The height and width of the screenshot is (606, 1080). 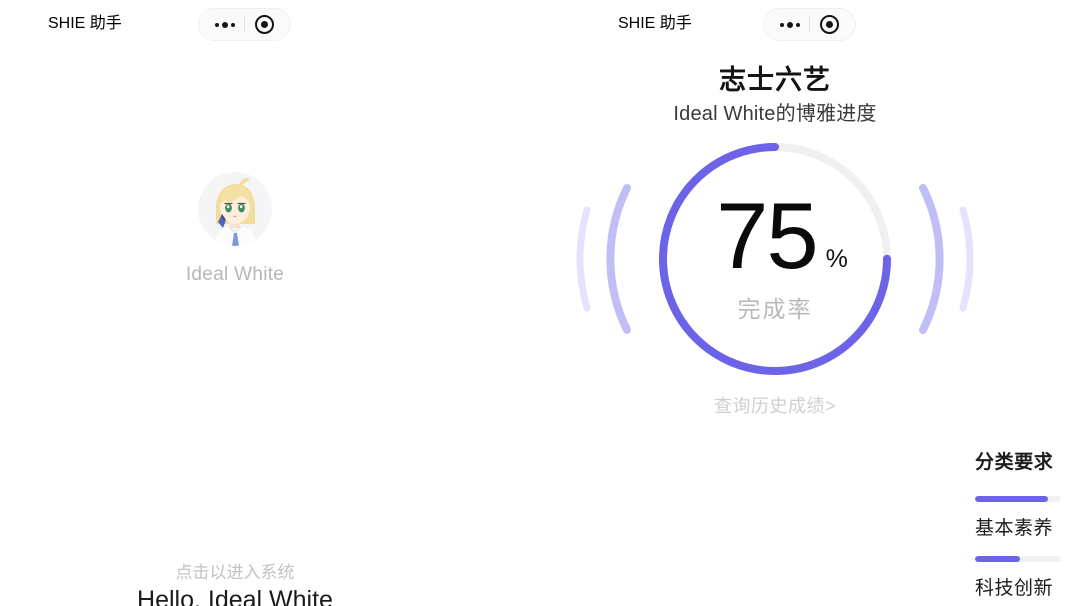 What do you see at coordinates (1014, 462) in the screenshot?
I see `category-heading: 分类要求` at bounding box center [1014, 462].